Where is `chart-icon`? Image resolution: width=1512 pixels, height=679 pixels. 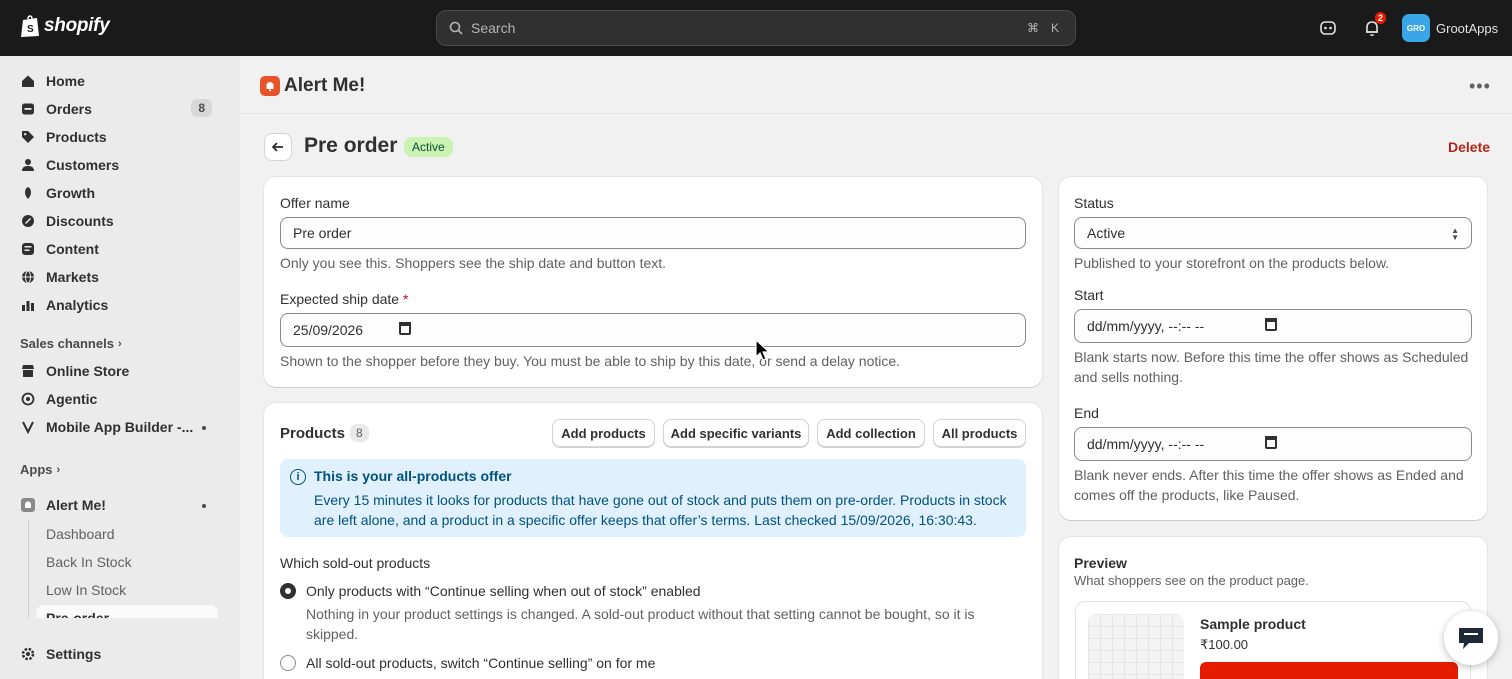
chart-icon is located at coordinates (28, 305).